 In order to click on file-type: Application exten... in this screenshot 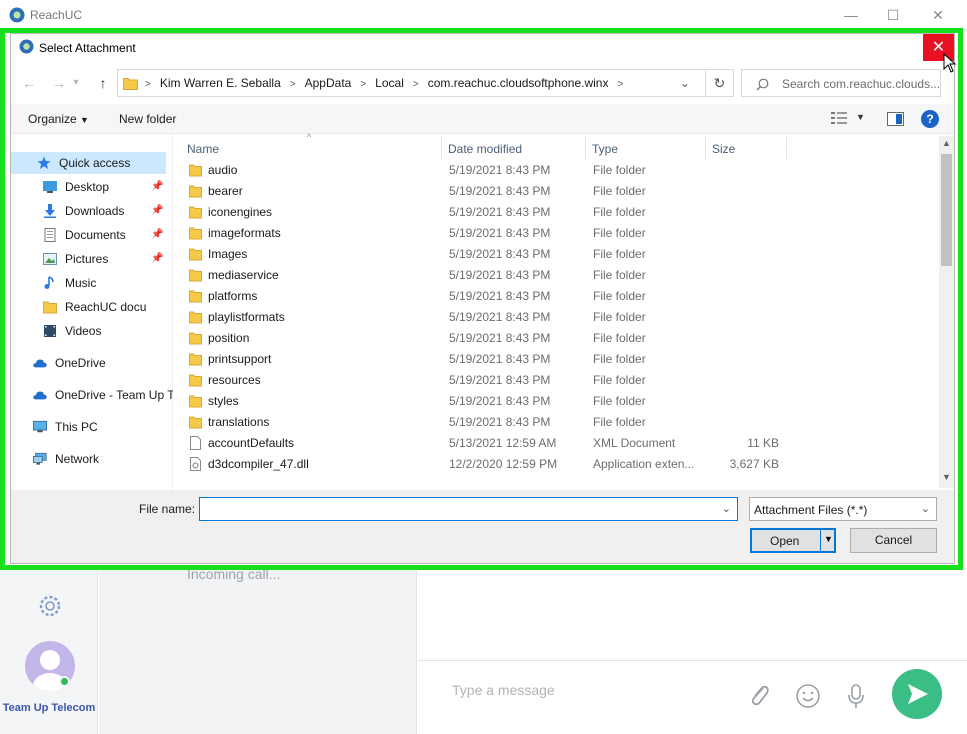, I will do `click(644, 464)`.